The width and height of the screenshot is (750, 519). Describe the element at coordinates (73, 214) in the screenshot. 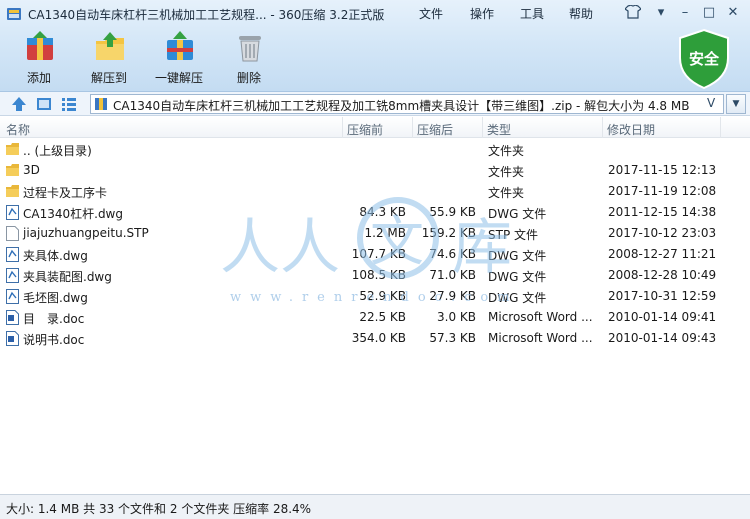

I see `file-name: CA1340杠杆.dwg` at that location.